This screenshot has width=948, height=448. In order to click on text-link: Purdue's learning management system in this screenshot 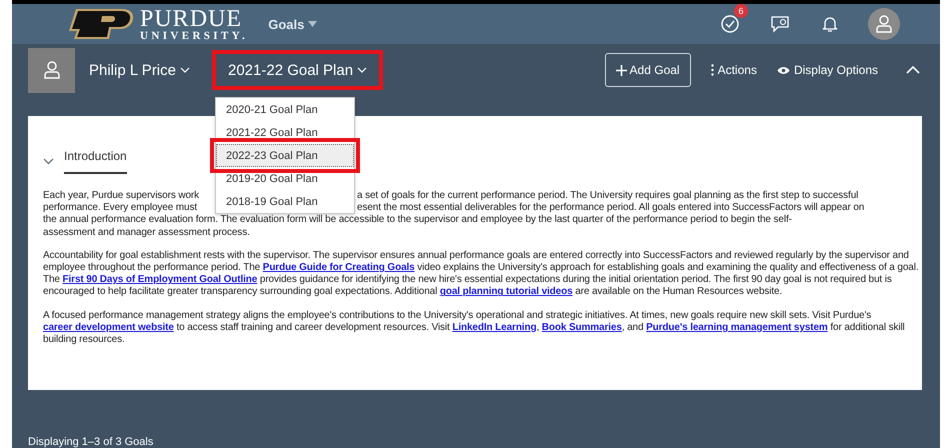, I will do `click(737, 327)`.